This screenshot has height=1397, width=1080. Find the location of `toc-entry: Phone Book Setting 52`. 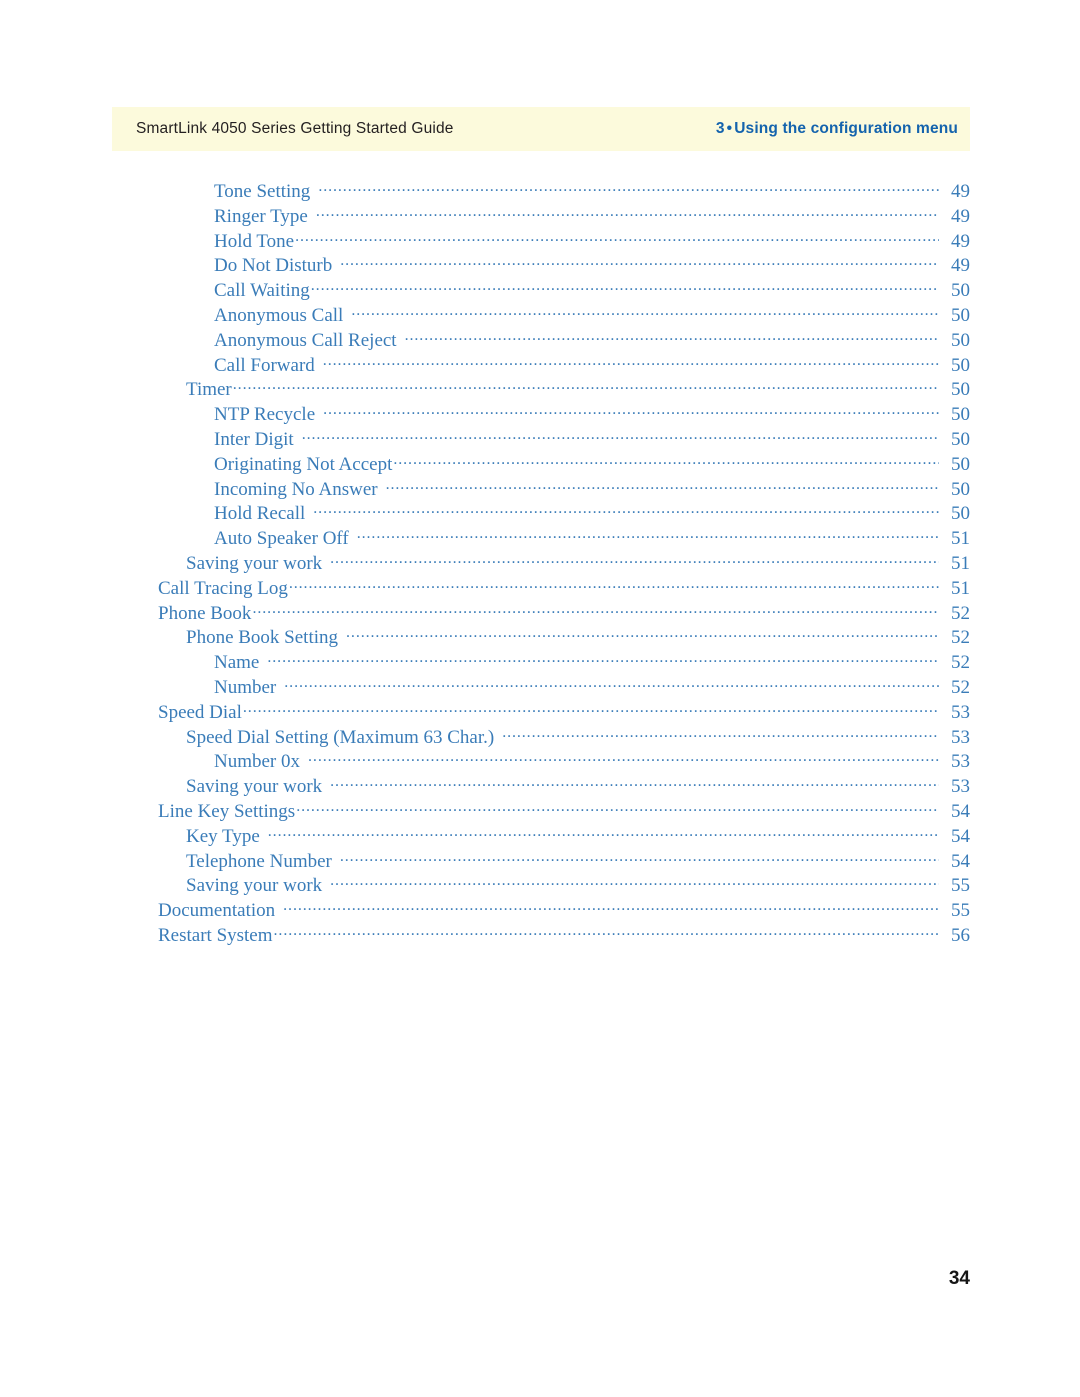

toc-entry: Phone Book Setting 52 is located at coordinates (541, 636).